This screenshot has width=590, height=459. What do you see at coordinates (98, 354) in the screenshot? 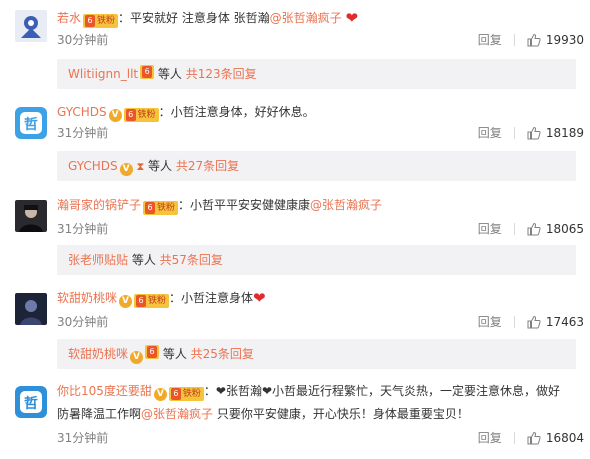
I see `reply-username: 软甜奶桃咪` at bounding box center [98, 354].